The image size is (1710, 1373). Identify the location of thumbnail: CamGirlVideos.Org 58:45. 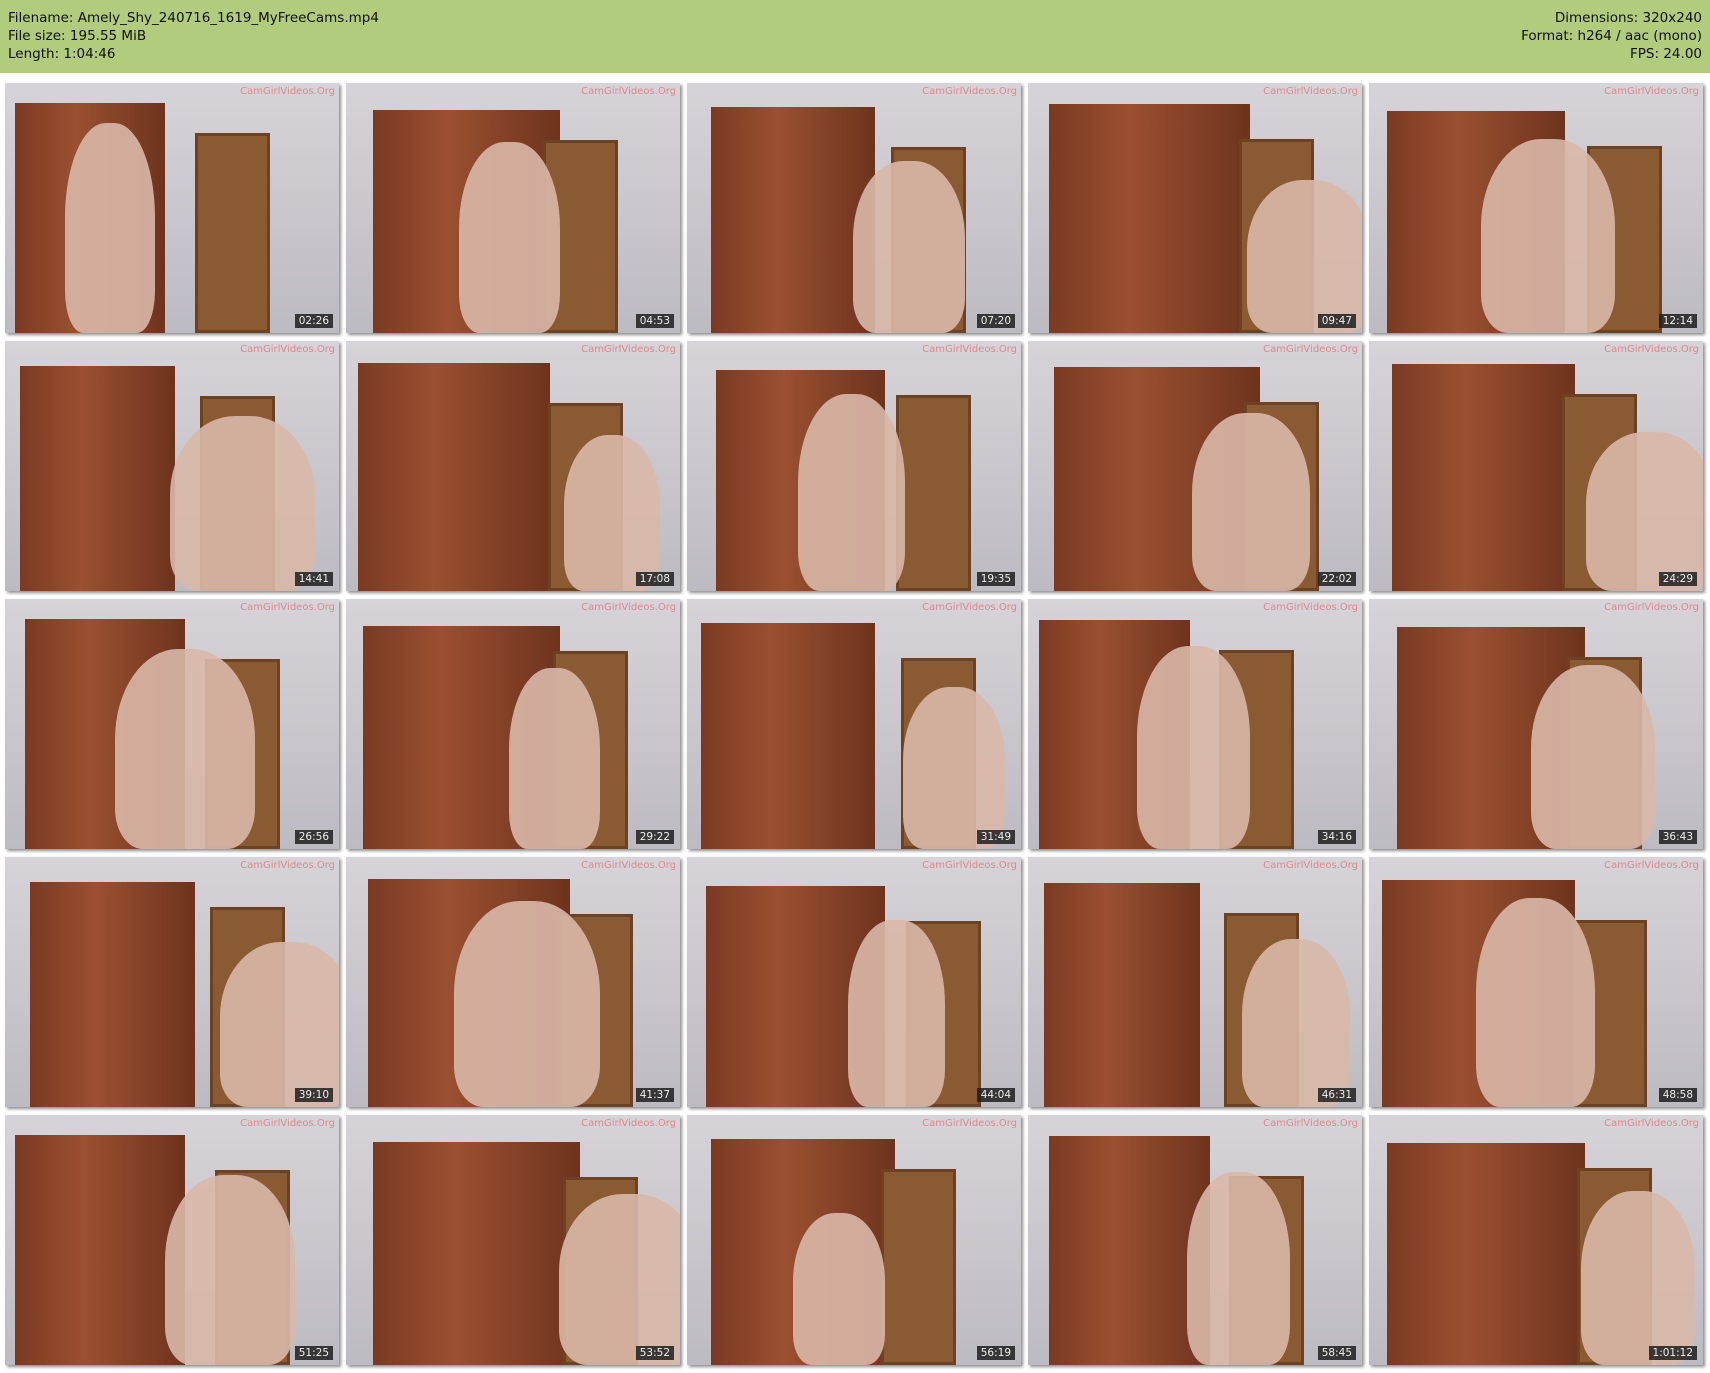
(1195, 1240).